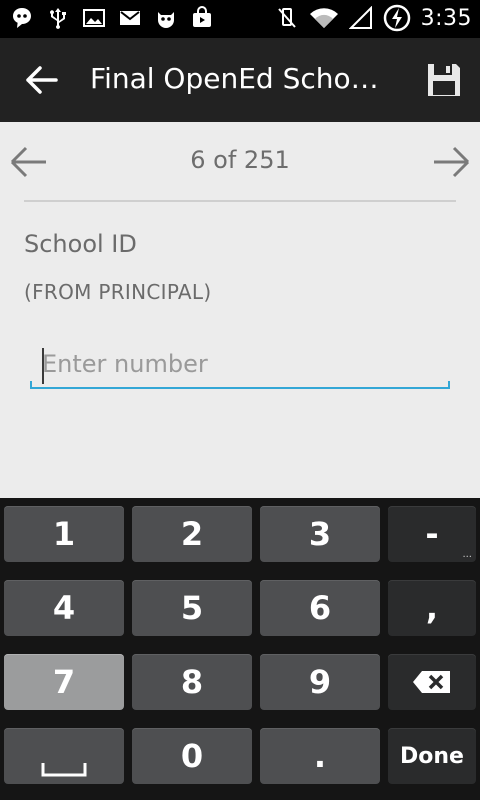 The height and width of the screenshot is (800, 480). I want to click on system-icons: 3:35, so click(373, 18).